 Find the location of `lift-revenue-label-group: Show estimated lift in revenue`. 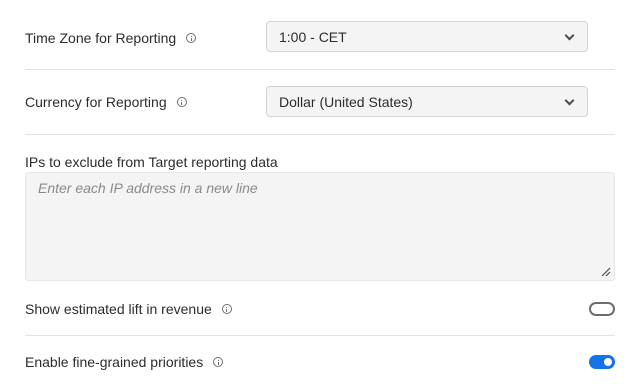

lift-revenue-label-group: Show estimated lift in revenue is located at coordinates (128, 309).